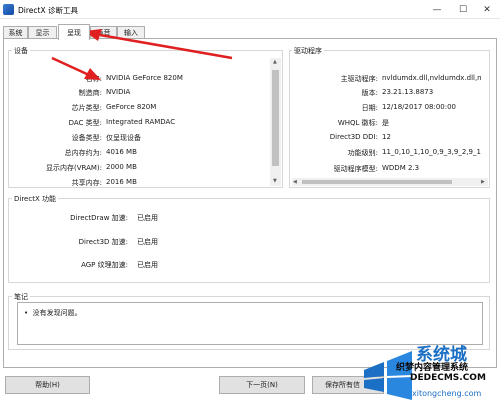 Image resolution: width=500 pixels, height=404 pixels. I want to click on driver-feature-levels-value: 11_0,10_1,10_0,9_3,9_2,9_1, so click(431, 152).